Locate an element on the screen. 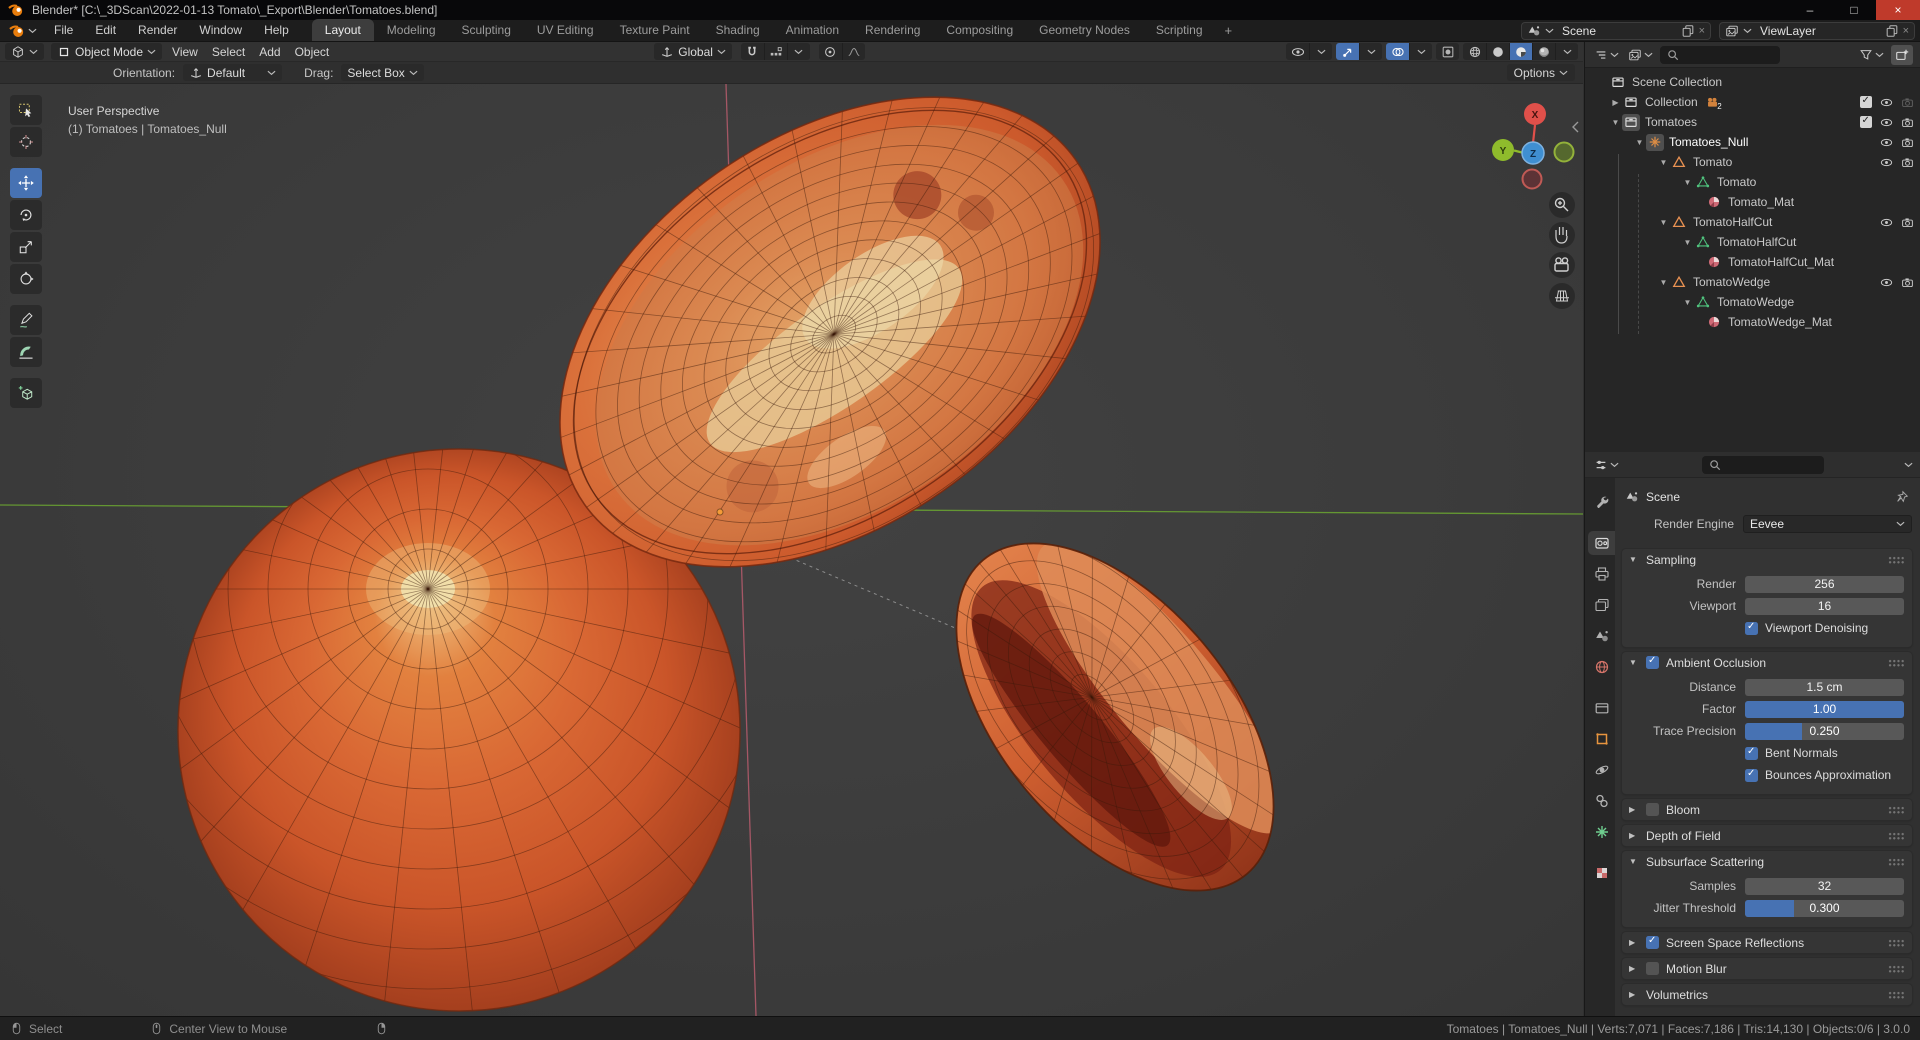 Image resolution: width=1920 pixels, height=1040 pixels. editor-type-button is located at coordinates (24, 51).